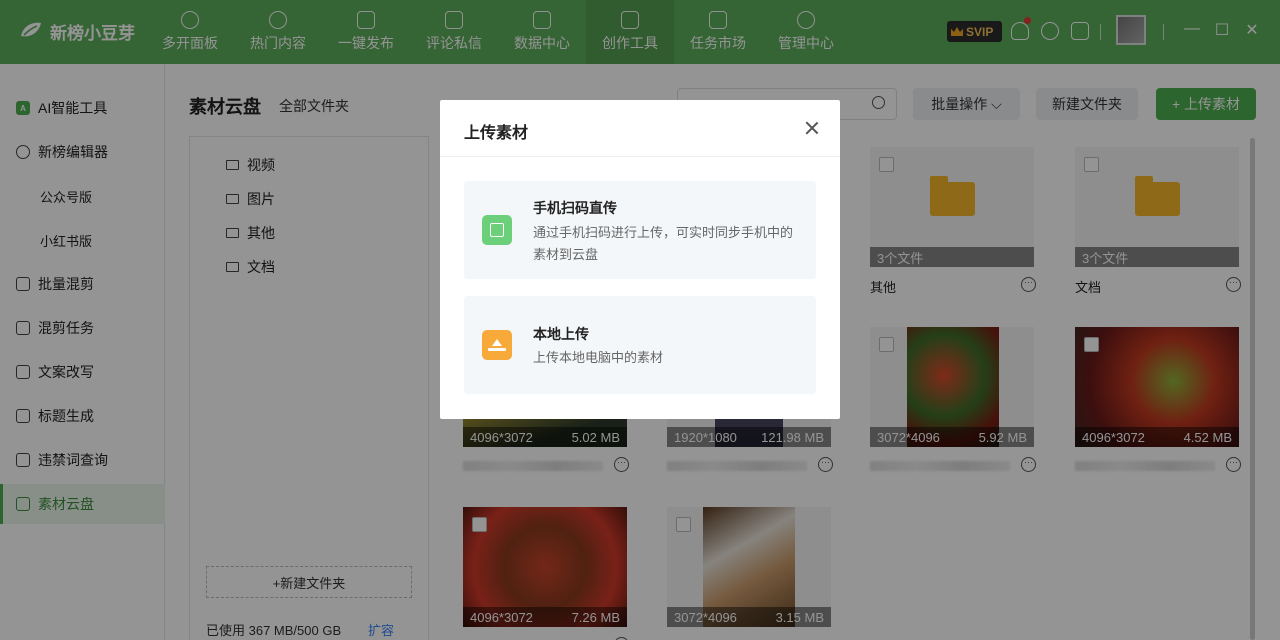  I want to click on option-description: 上传本地电脑中的素材, so click(598, 357).